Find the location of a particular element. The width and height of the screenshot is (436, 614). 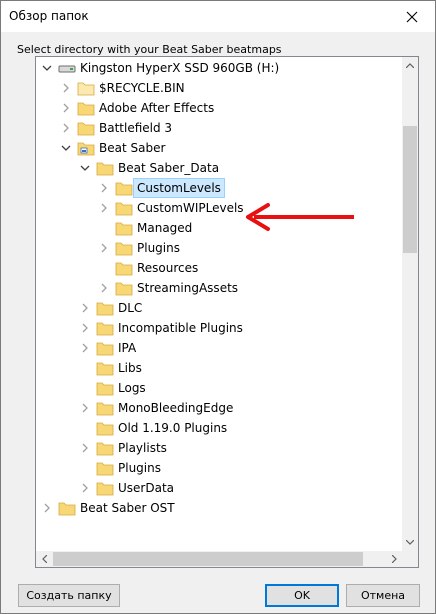

horizontal-scrollbar is located at coordinates (219, 559).